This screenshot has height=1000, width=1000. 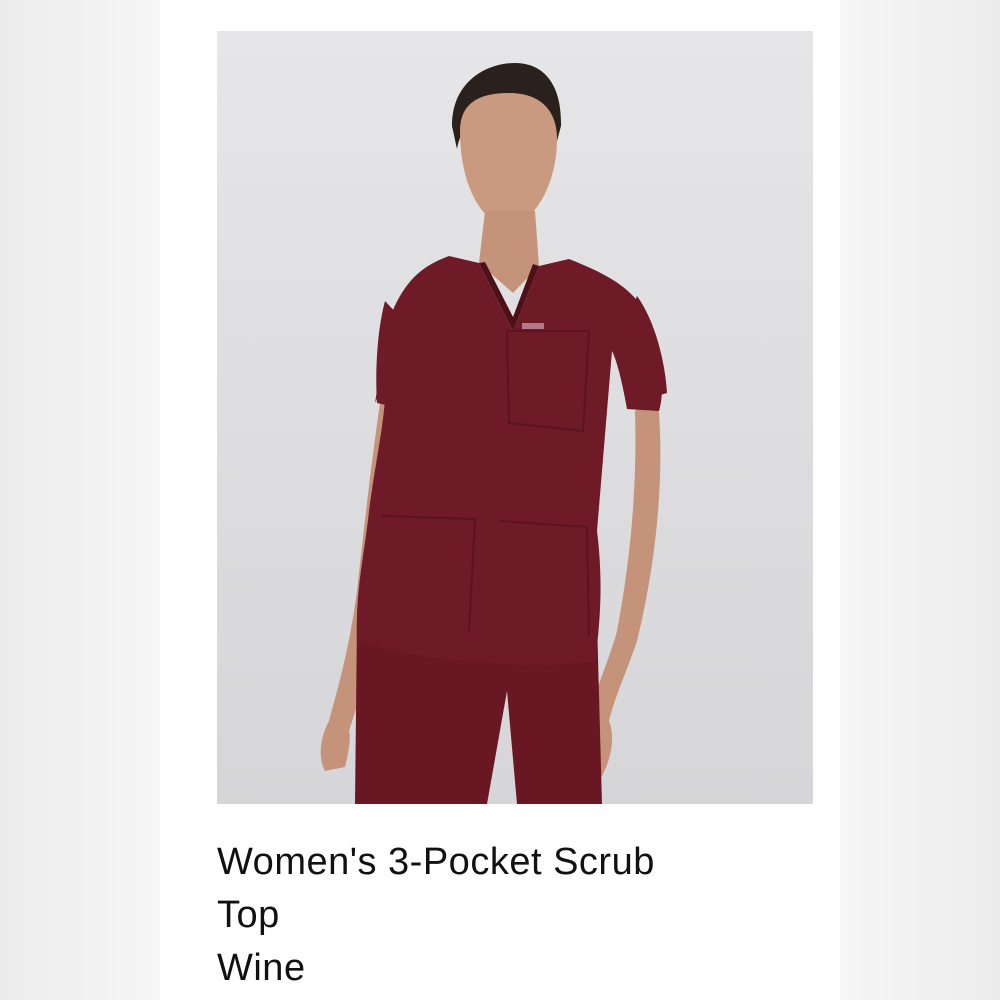 What do you see at coordinates (261, 968) in the screenshot?
I see `product-color-name: Wine` at bounding box center [261, 968].